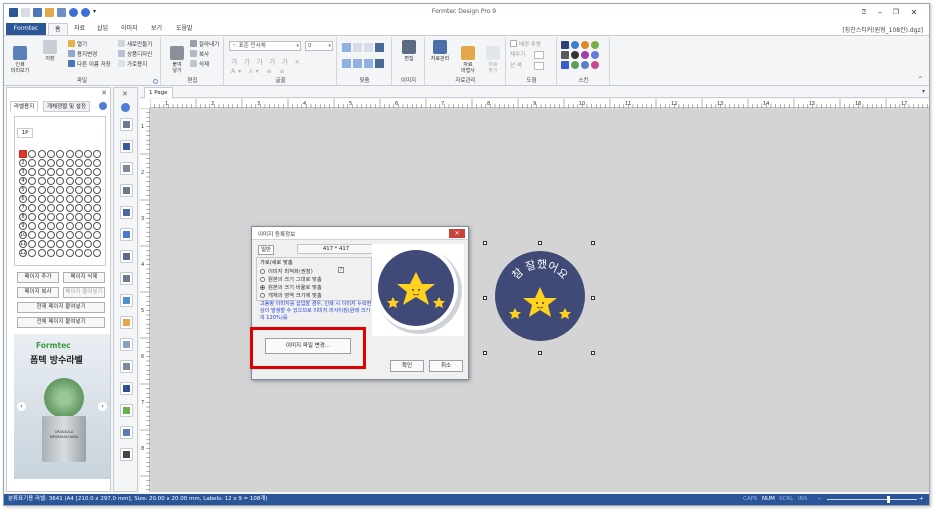 The image size is (936, 512). What do you see at coordinates (539, 55) in the screenshot?
I see `fill-color-swatch` at bounding box center [539, 55].